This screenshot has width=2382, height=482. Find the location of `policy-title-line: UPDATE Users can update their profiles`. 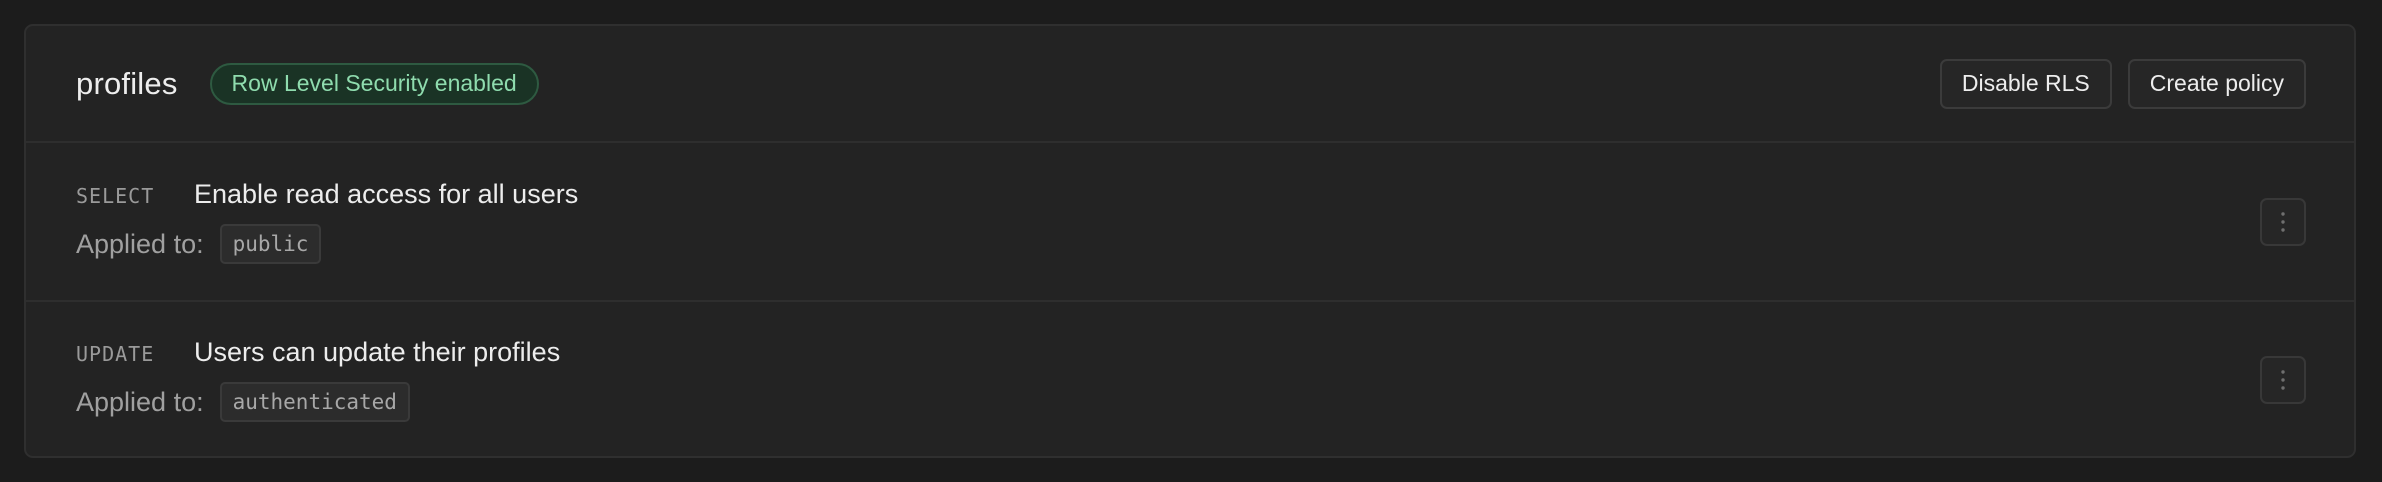

policy-title-line: UPDATE Users can update their profiles is located at coordinates (318, 352).